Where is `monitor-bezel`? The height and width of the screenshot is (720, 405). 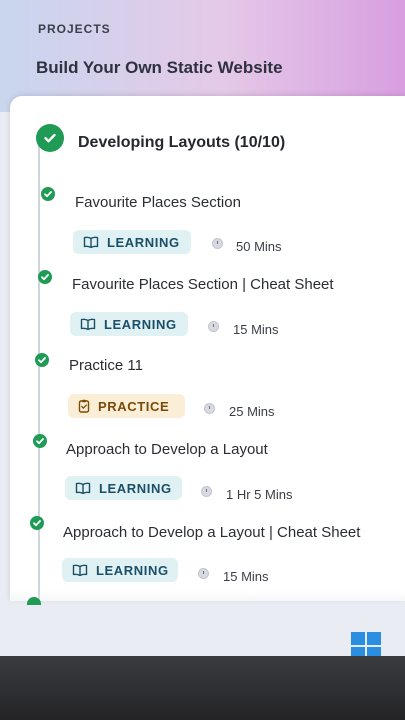
monitor-bezel is located at coordinates (202, 688).